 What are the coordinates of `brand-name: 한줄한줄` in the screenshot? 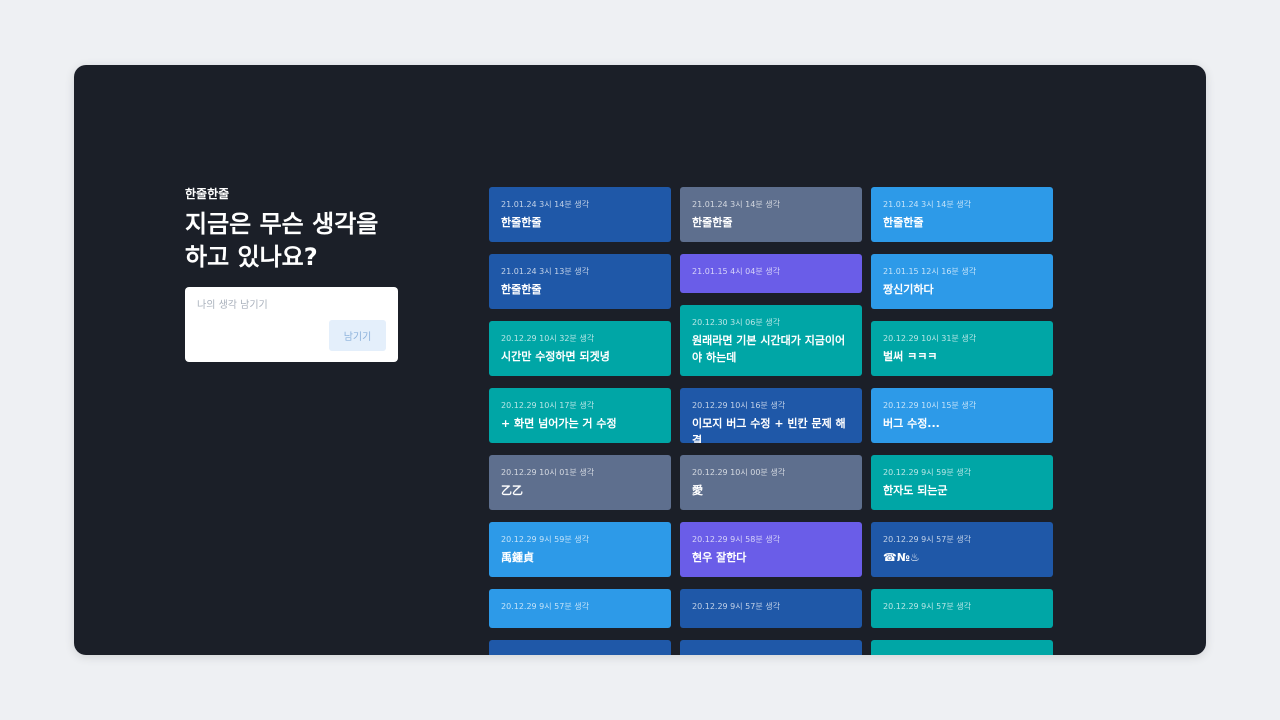 It's located at (207, 194).